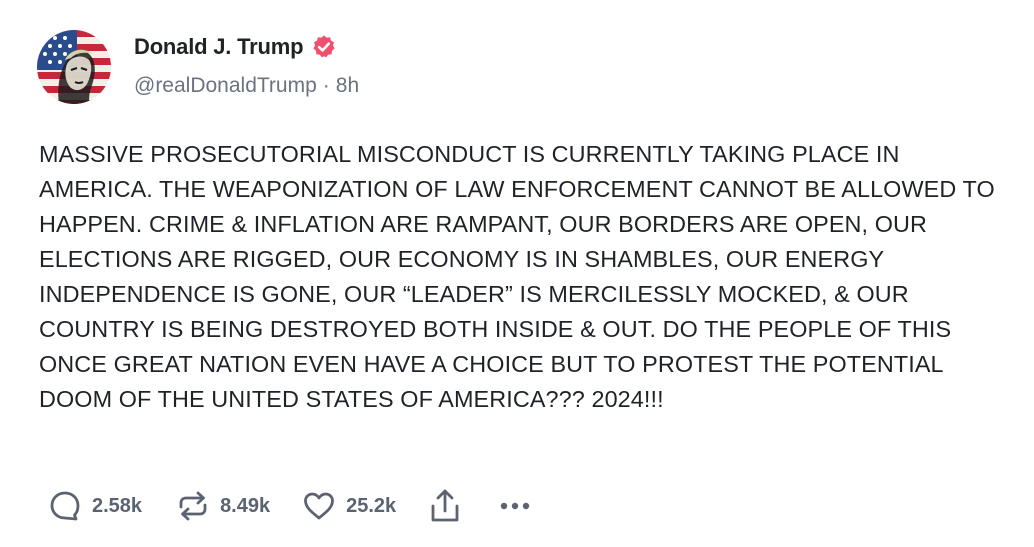 The height and width of the screenshot is (547, 1034). What do you see at coordinates (65, 506) in the screenshot?
I see `reply-bubble-icon` at bounding box center [65, 506].